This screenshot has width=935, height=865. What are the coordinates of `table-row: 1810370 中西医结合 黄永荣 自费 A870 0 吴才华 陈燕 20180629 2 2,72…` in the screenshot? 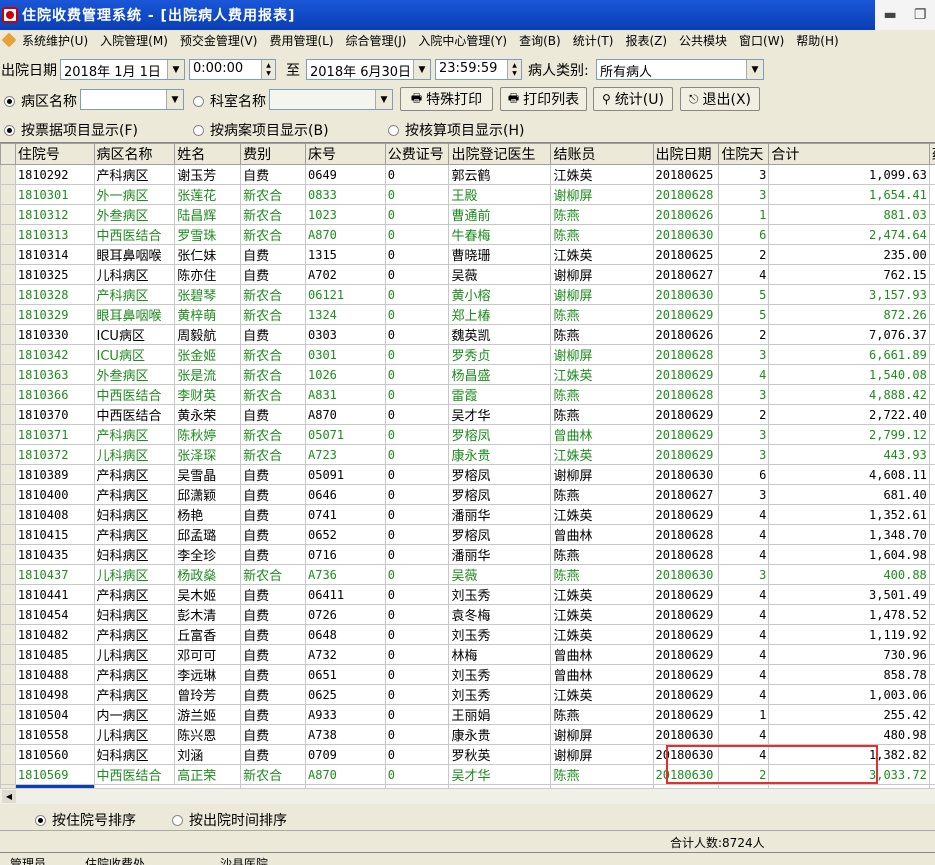 It's located at (467, 414).